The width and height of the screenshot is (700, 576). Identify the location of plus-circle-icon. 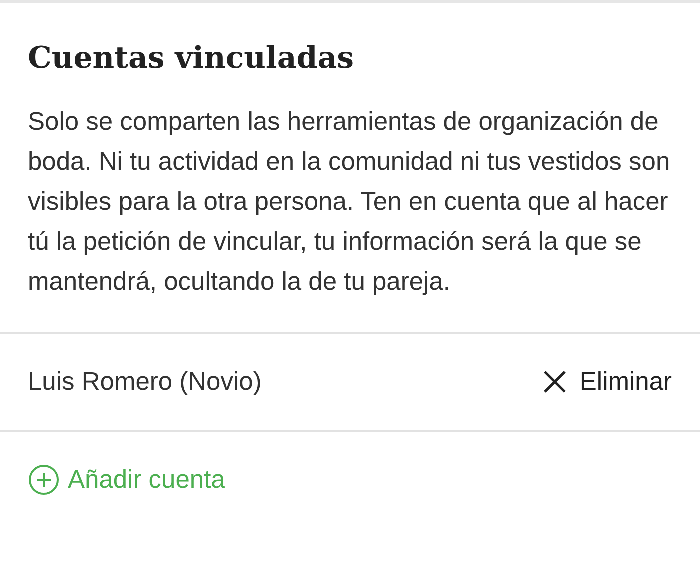
(44, 480).